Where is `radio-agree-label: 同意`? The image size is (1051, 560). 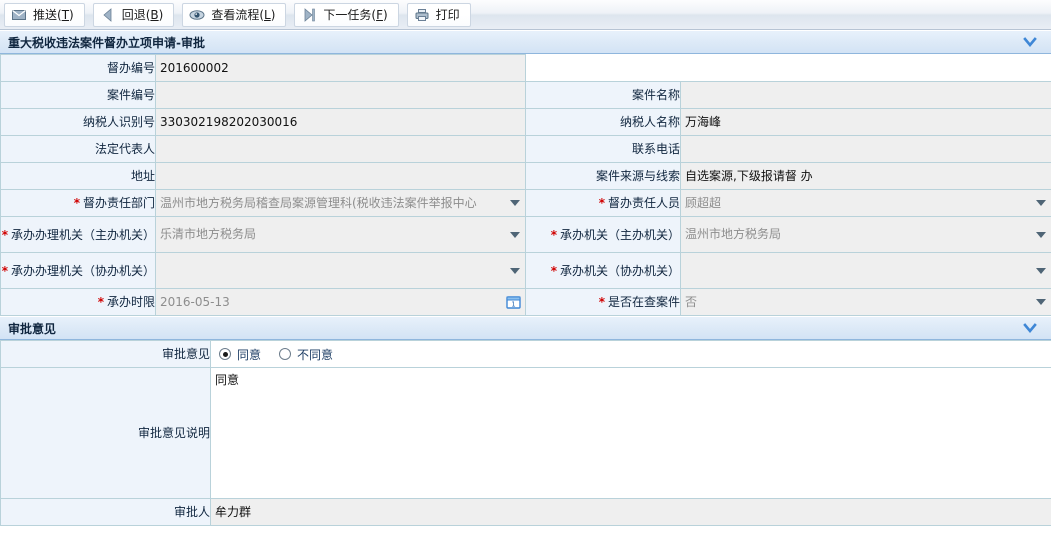
radio-agree-label: 同意 is located at coordinates (249, 354).